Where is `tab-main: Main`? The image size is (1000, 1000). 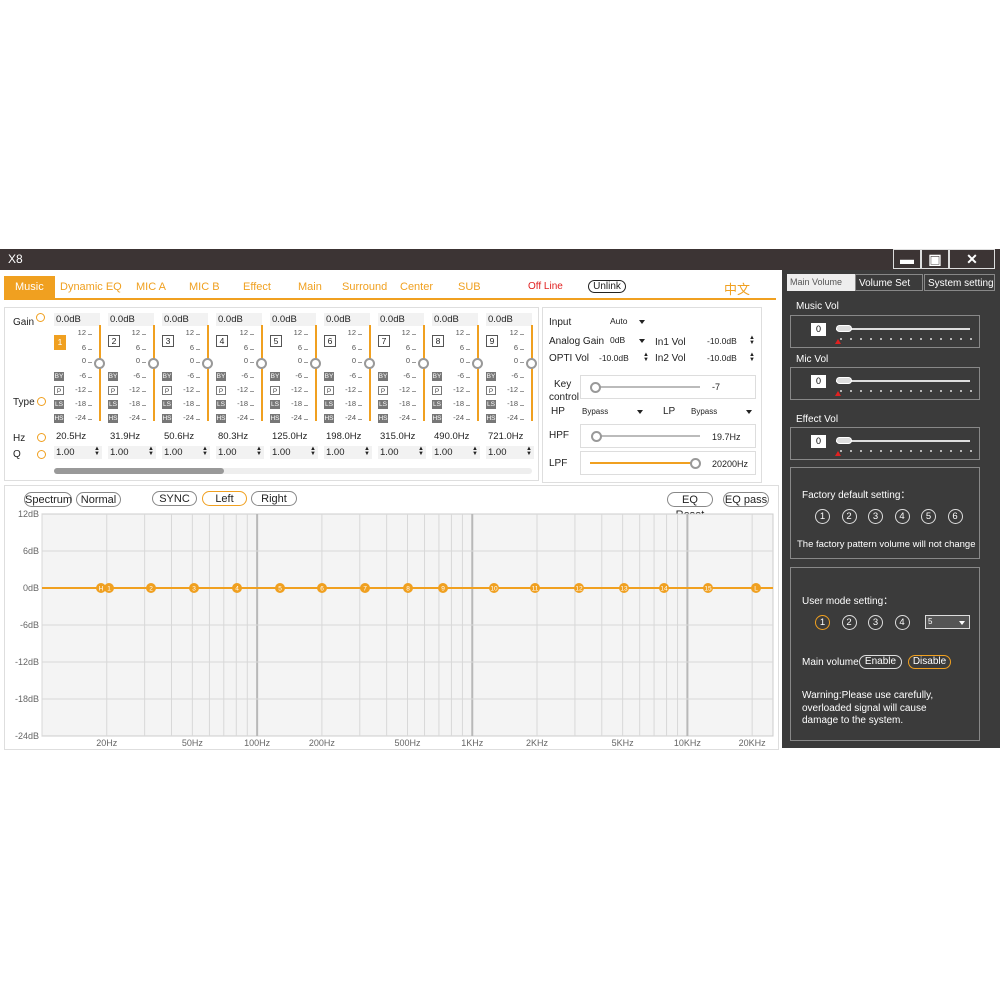 tab-main: Main is located at coordinates (310, 287).